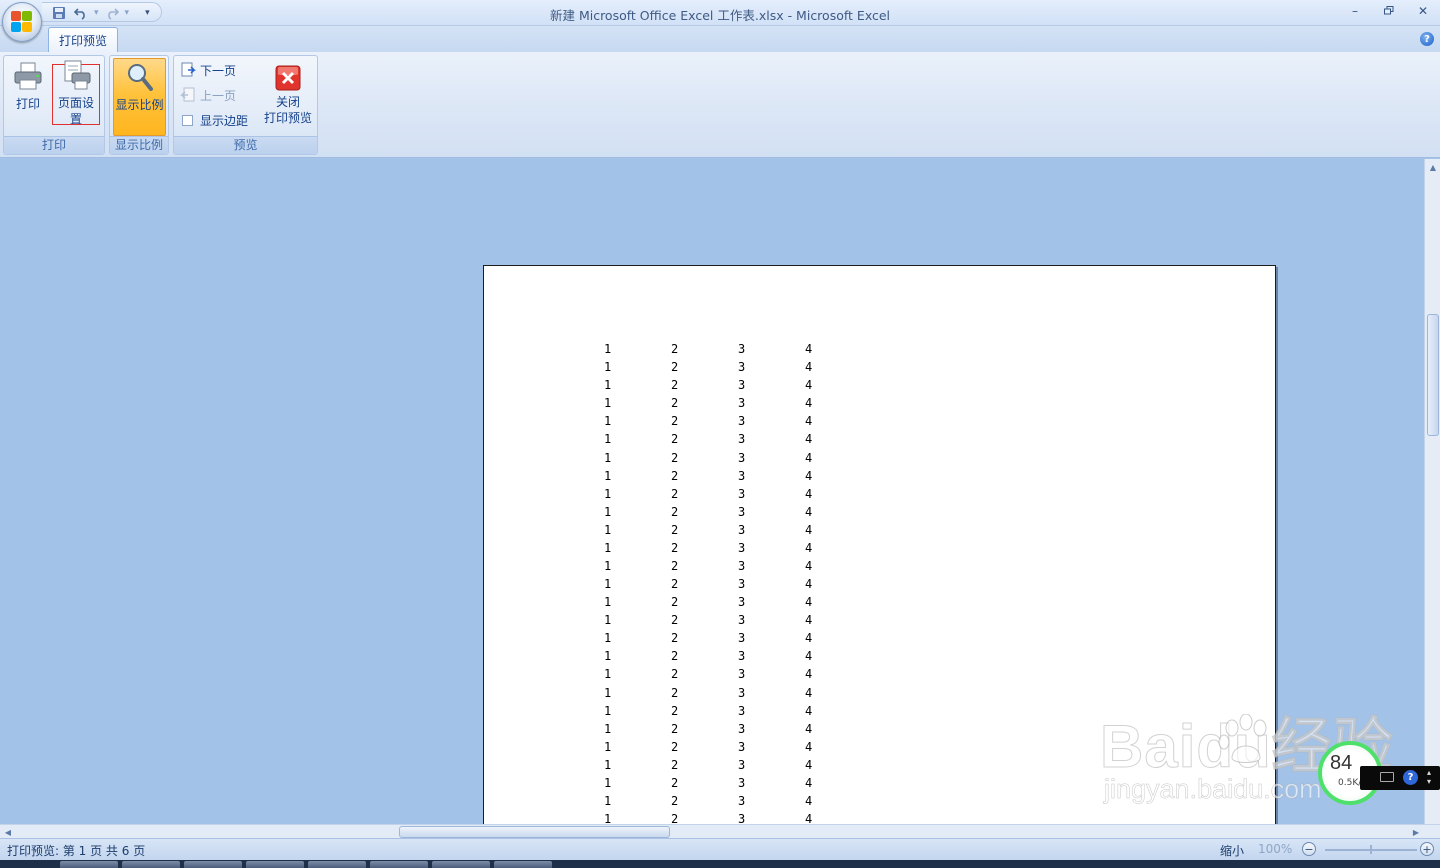  What do you see at coordinates (1275, 849) in the screenshot?
I see `zoom-percent: 100%` at bounding box center [1275, 849].